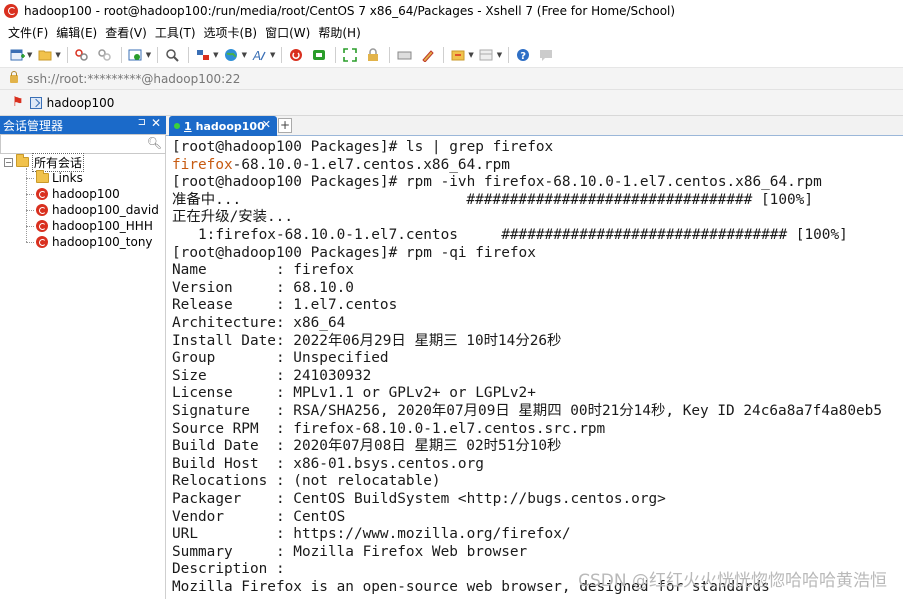 This screenshot has height=599, width=903. What do you see at coordinates (102, 226) in the screenshot?
I see `tree-item-label: hadoop100_HHH` at bounding box center [102, 226].